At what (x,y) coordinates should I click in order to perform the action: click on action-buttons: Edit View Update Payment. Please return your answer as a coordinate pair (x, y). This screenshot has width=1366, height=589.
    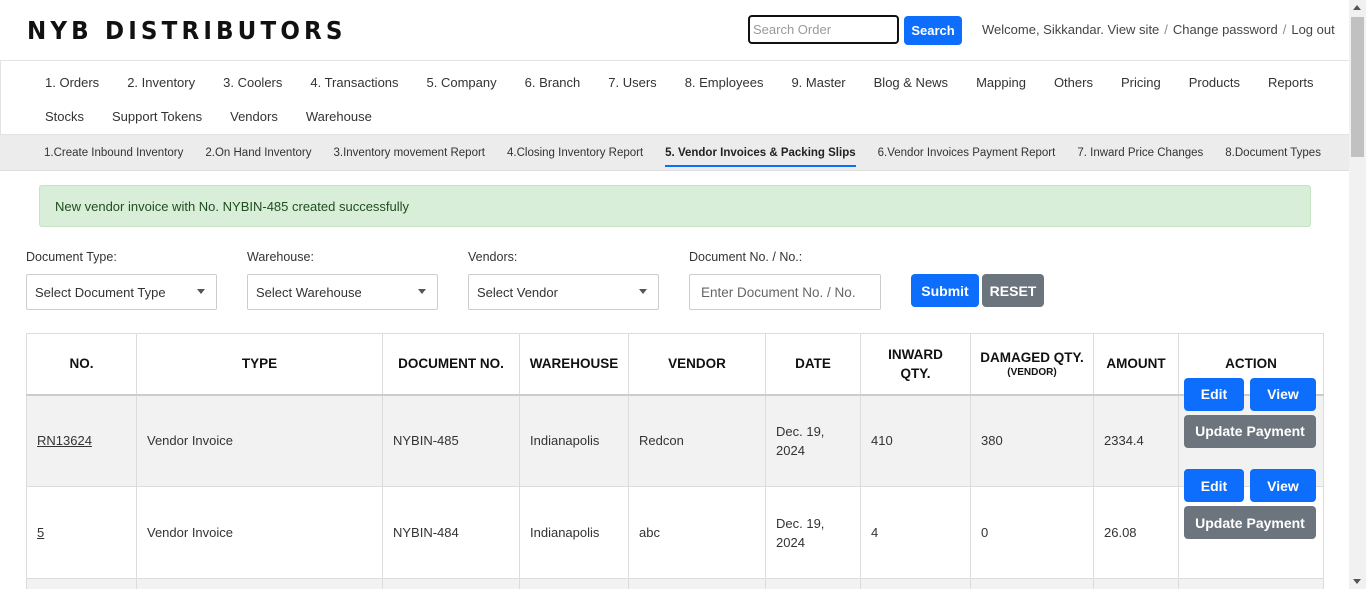
    Looking at the image, I should click on (1251, 523).